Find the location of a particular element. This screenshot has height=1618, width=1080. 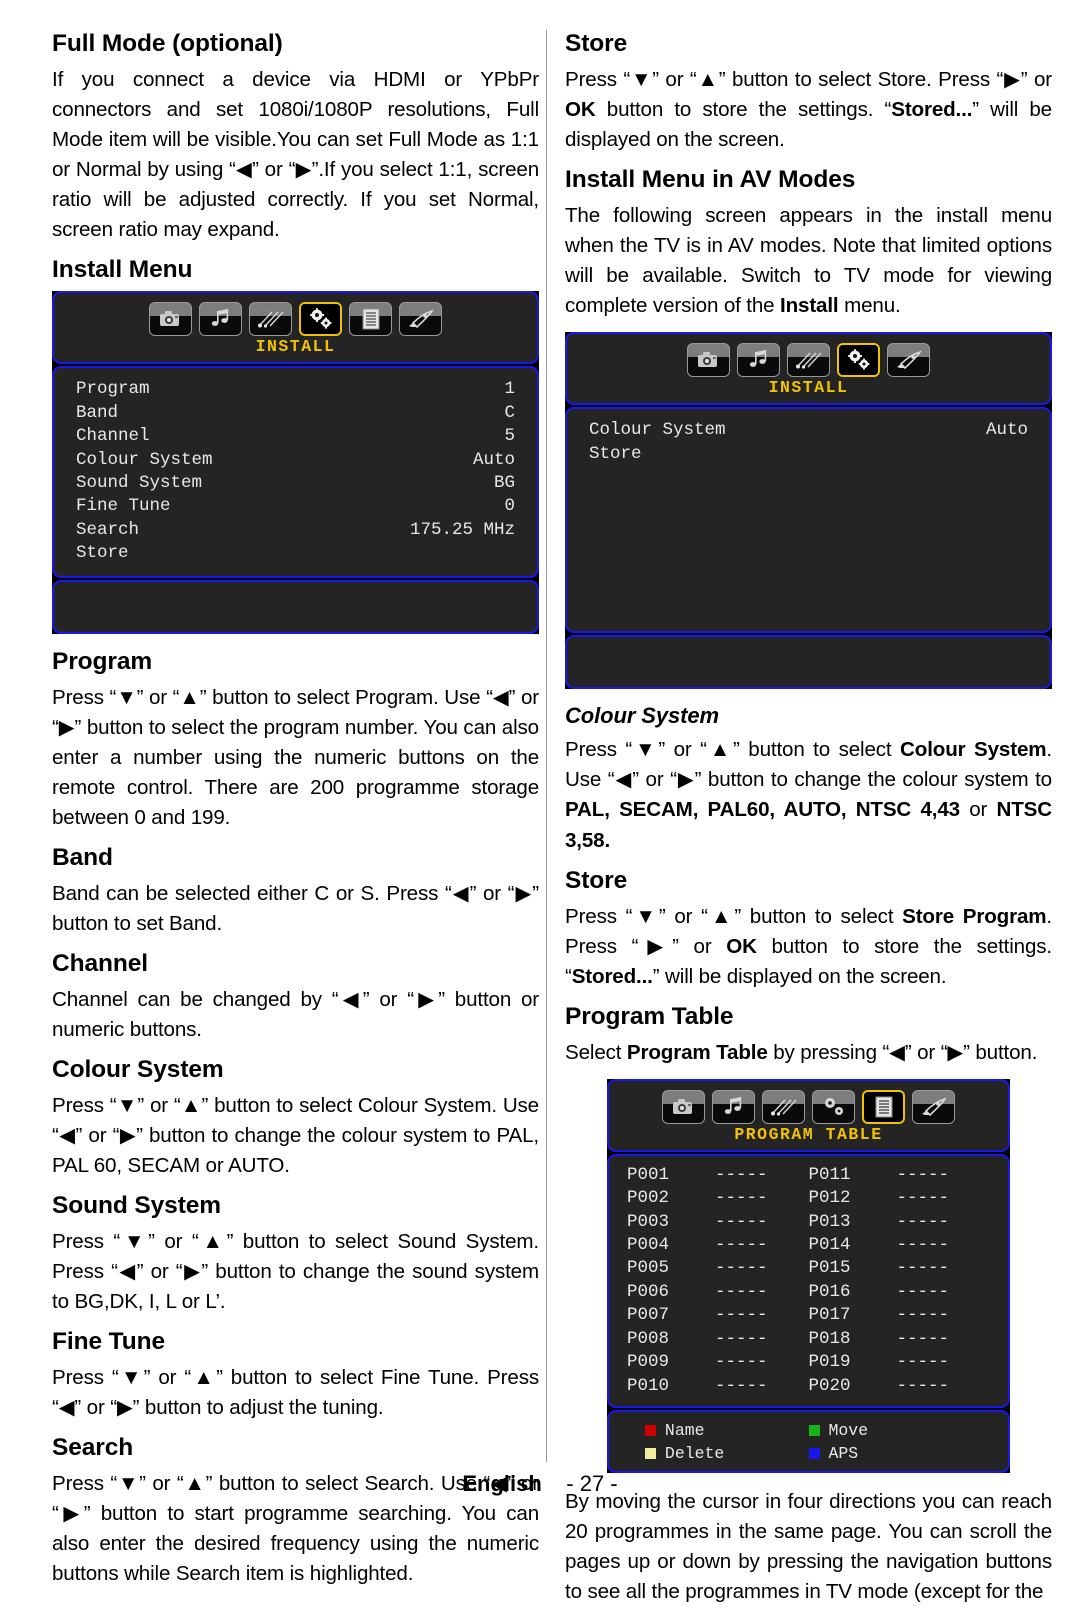

program-table-row: P001 ----- is located at coordinates (718, 1175).